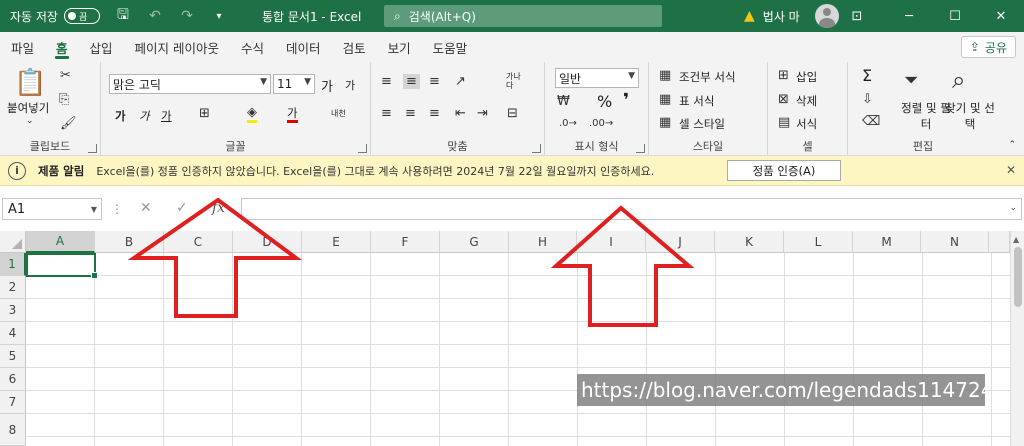 This screenshot has width=1024, height=446. I want to click on bold-button: 가, so click(120, 116).